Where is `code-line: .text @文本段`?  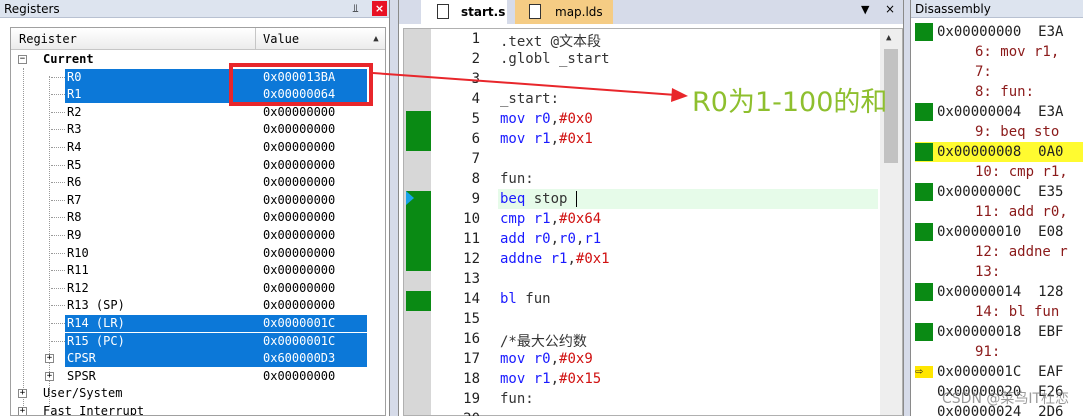 code-line: .text @文本段 is located at coordinates (550, 41).